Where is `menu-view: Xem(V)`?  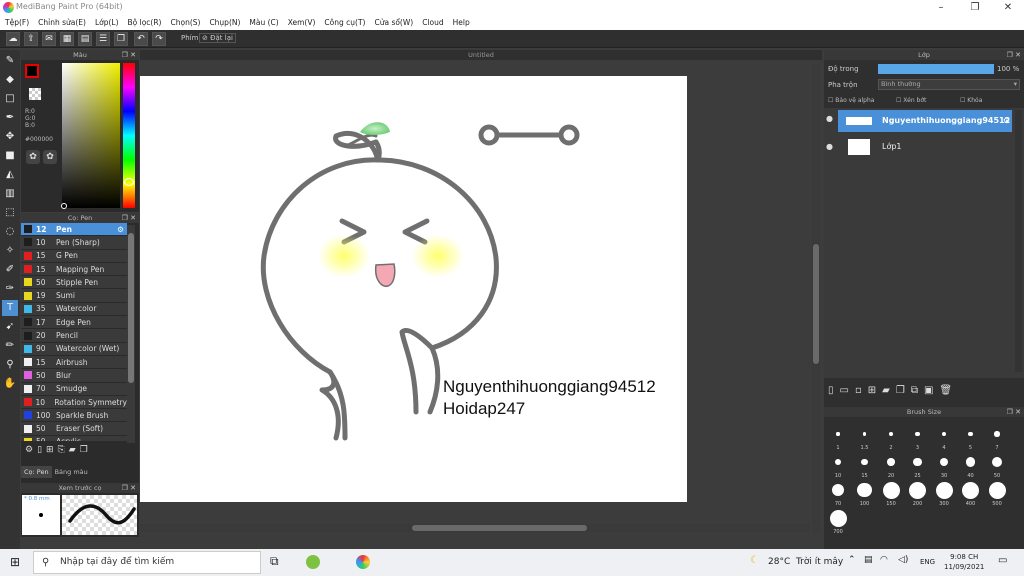
menu-view: Xem(V) is located at coordinates (302, 23).